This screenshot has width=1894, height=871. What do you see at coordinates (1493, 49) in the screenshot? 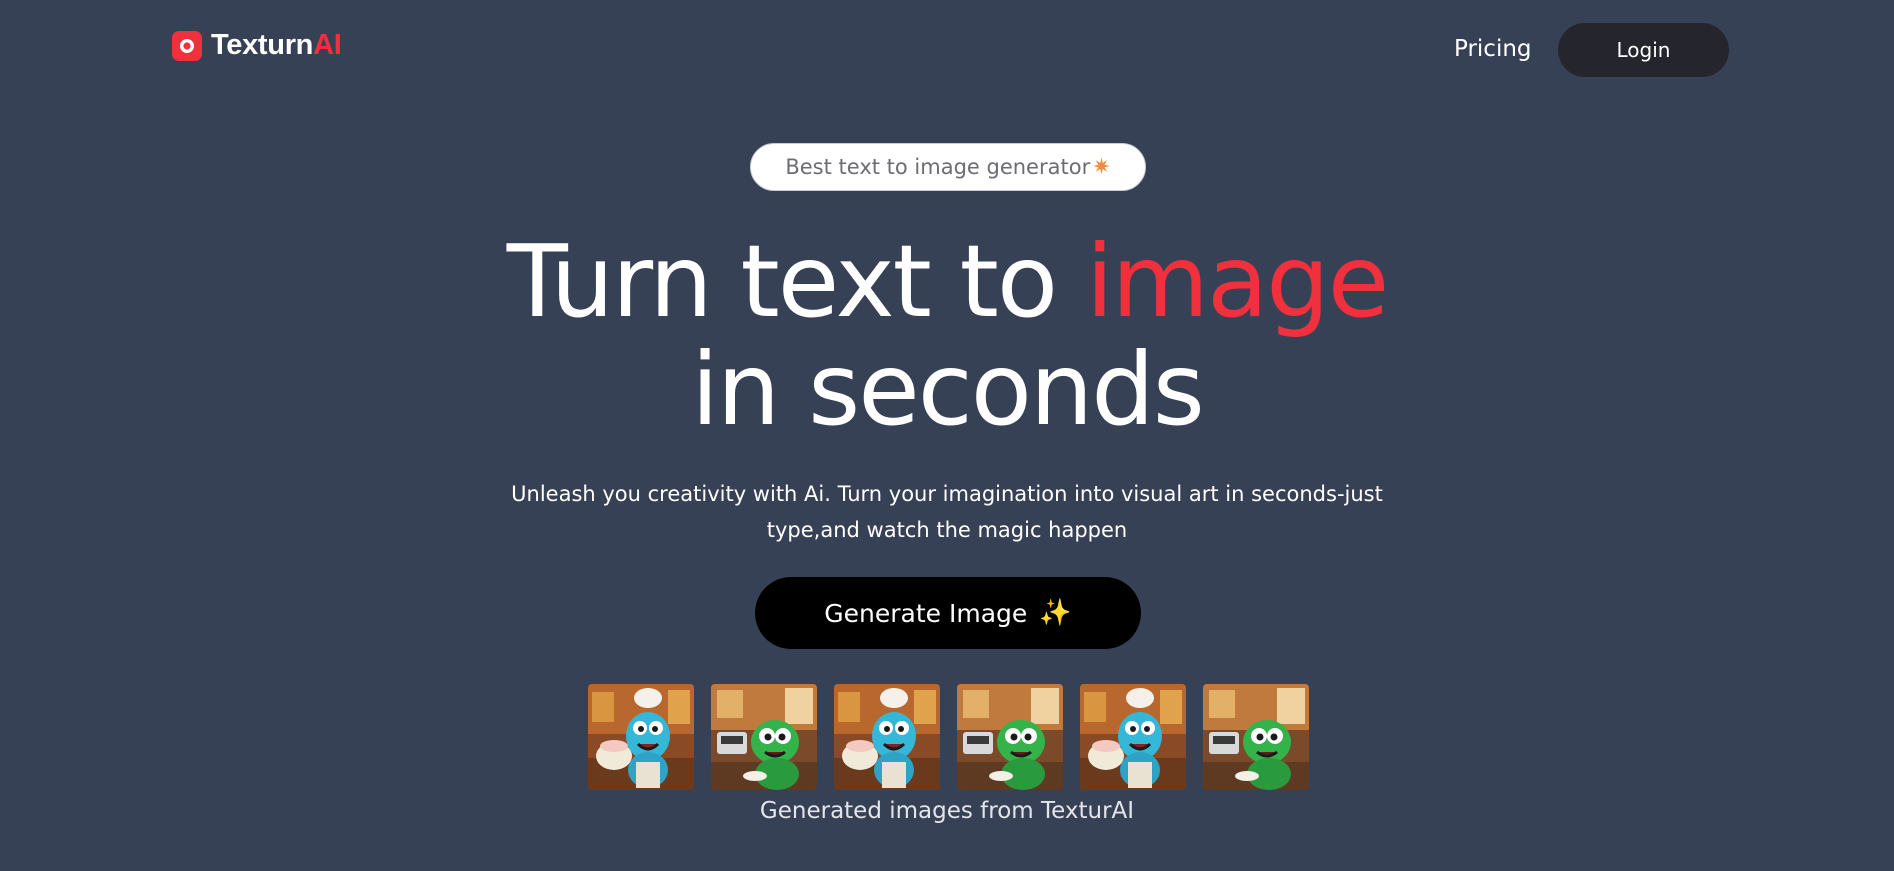
I see `nav-link-pricing: Pricing` at bounding box center [1493, 49].